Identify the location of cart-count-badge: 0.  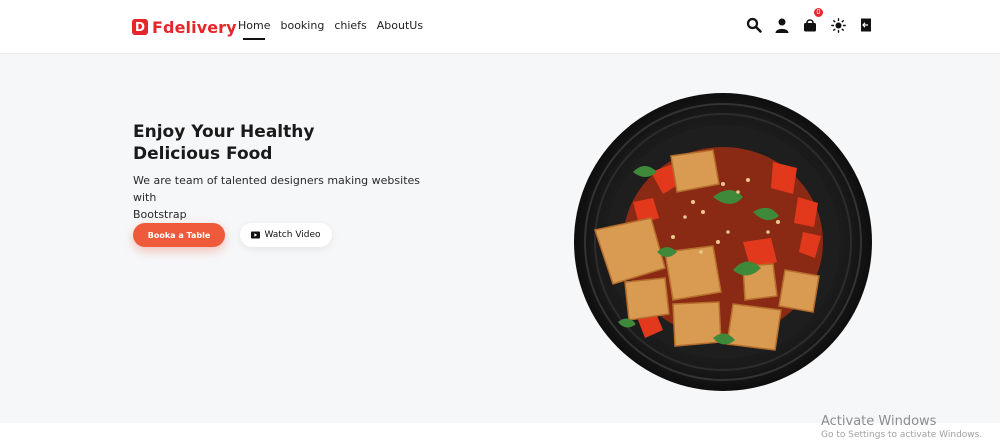
(818, 12).